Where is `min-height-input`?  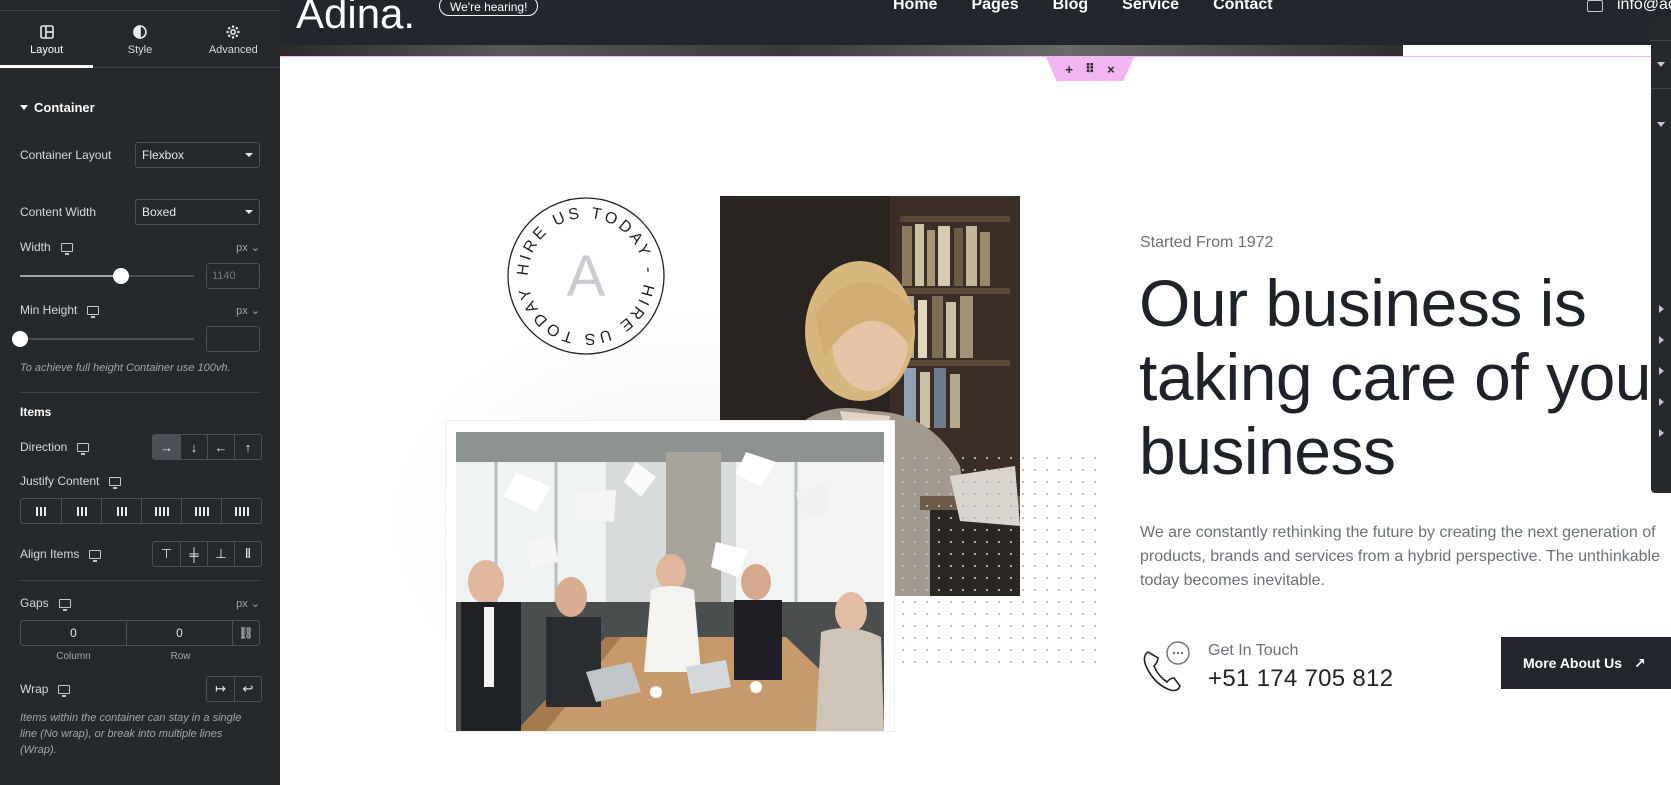 min-height-input is located at coordinates (233, 339).